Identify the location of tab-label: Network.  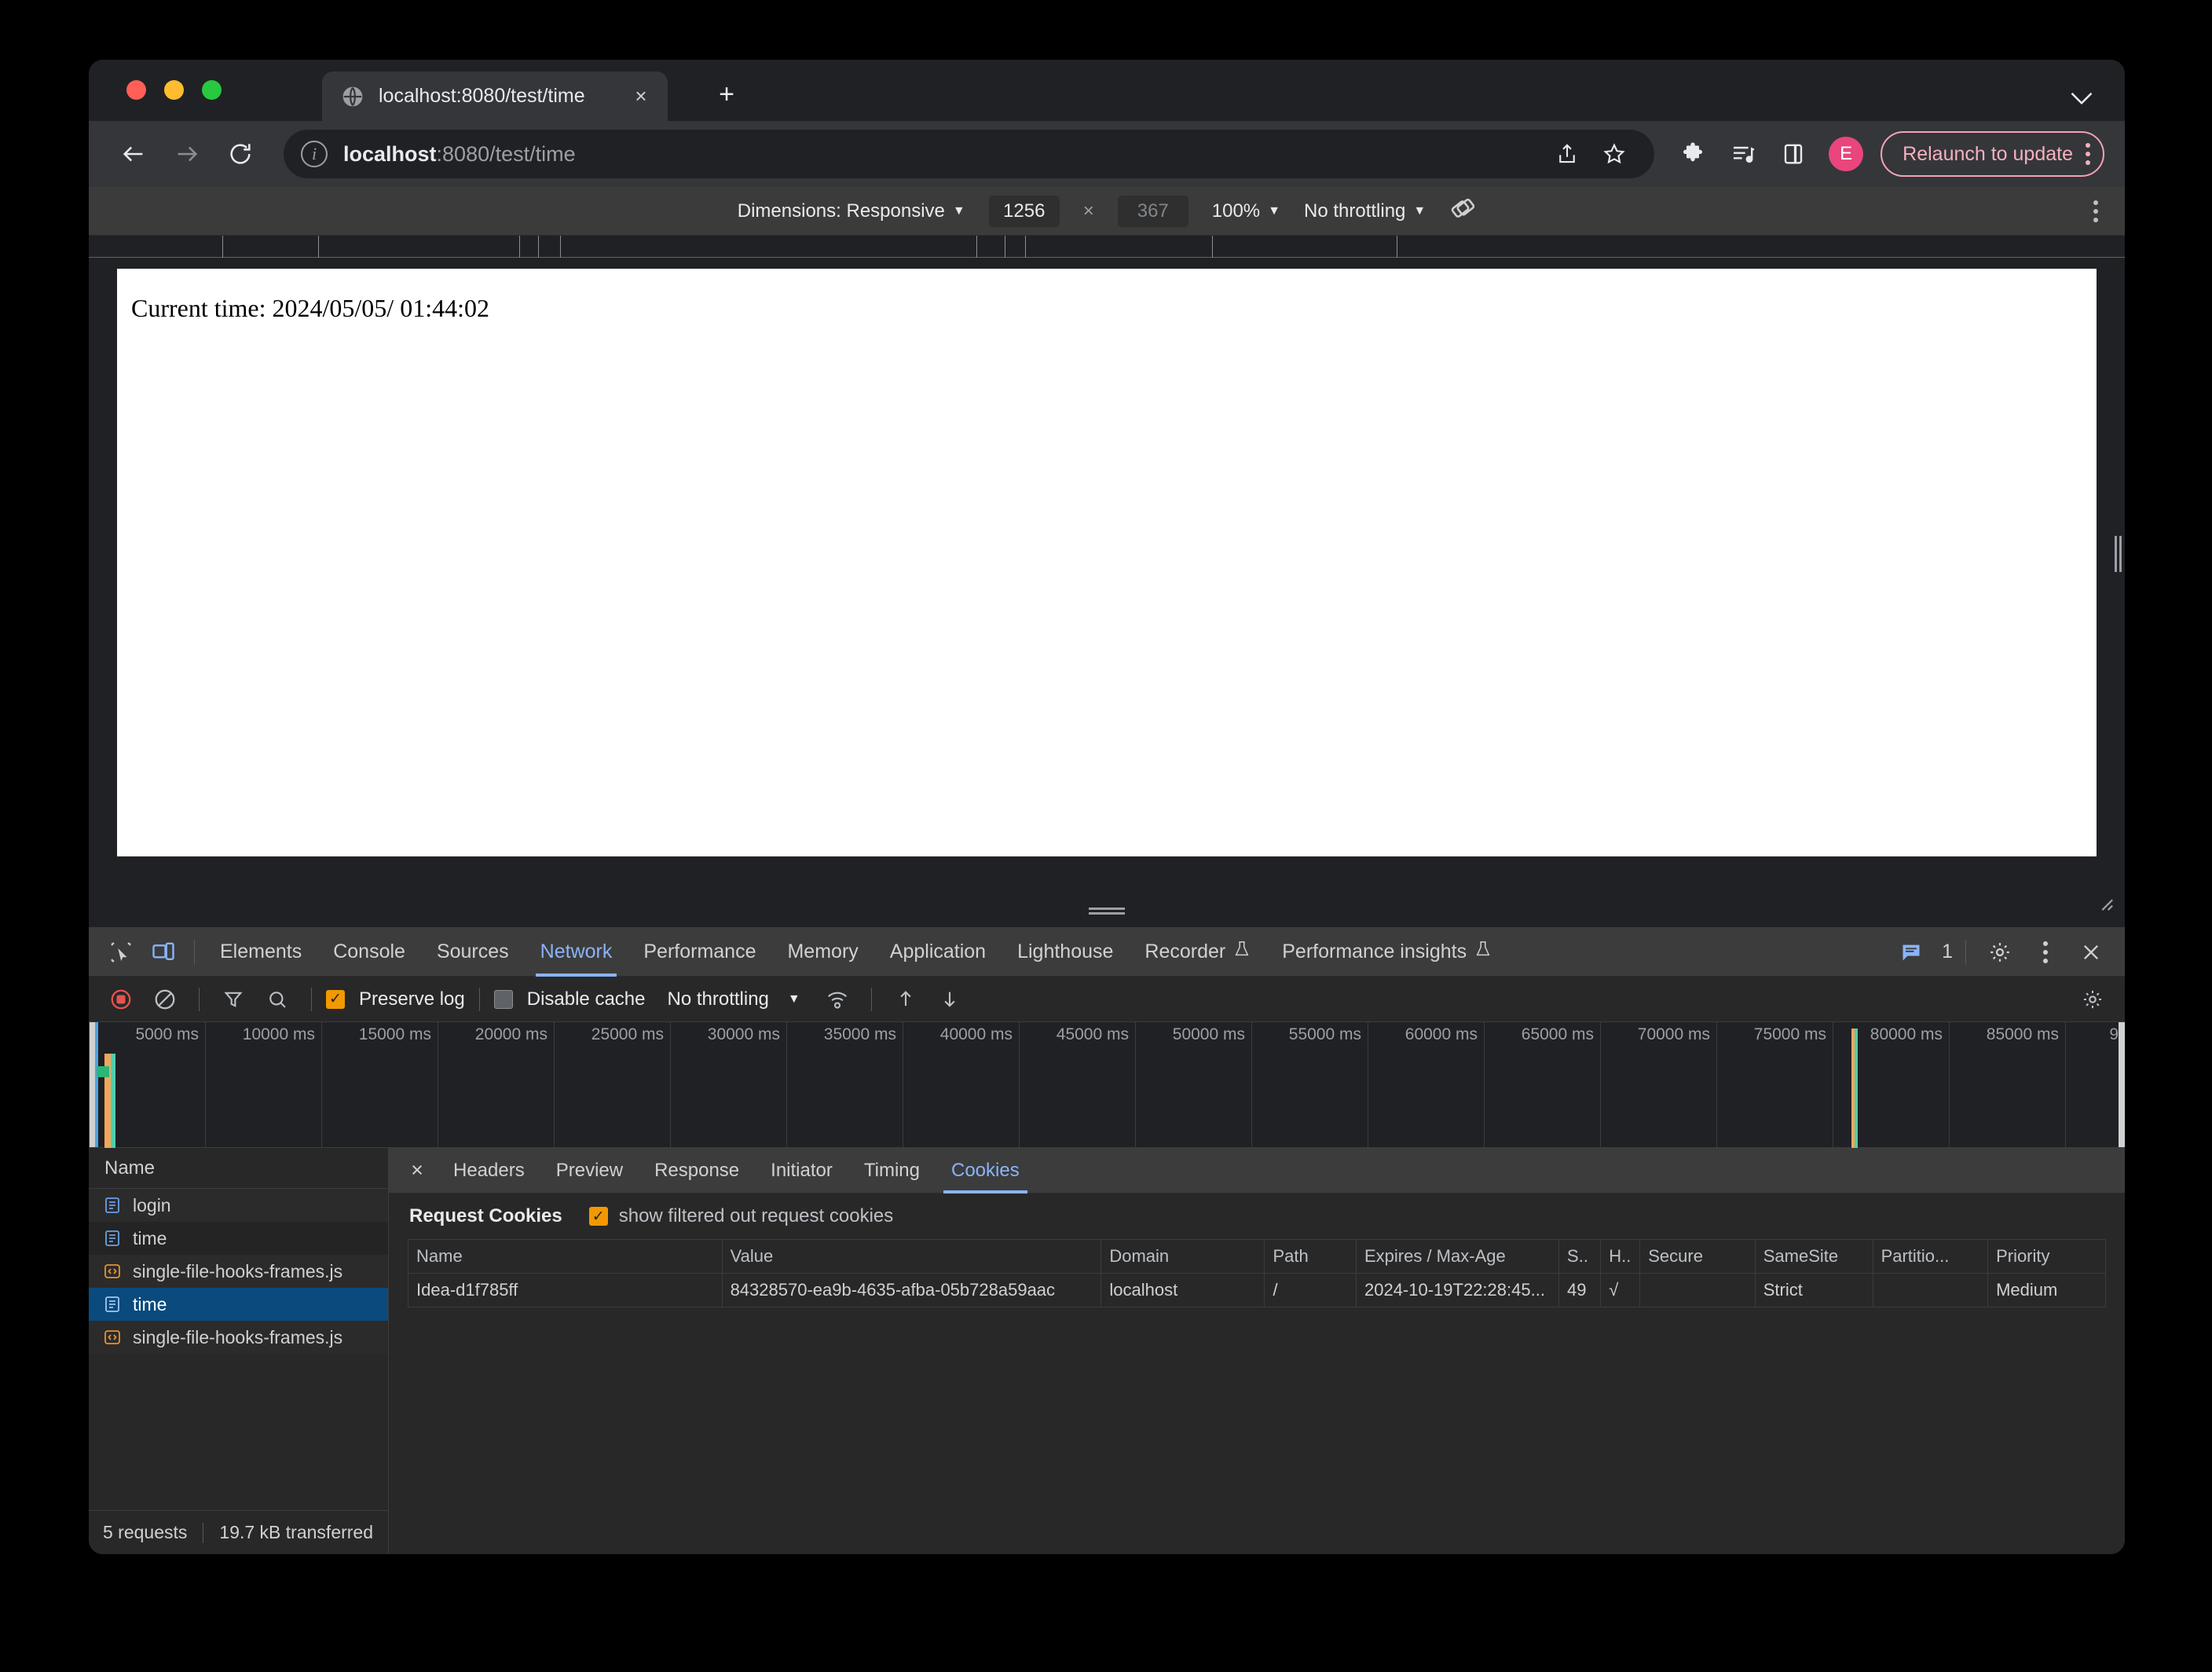
(576, 951).